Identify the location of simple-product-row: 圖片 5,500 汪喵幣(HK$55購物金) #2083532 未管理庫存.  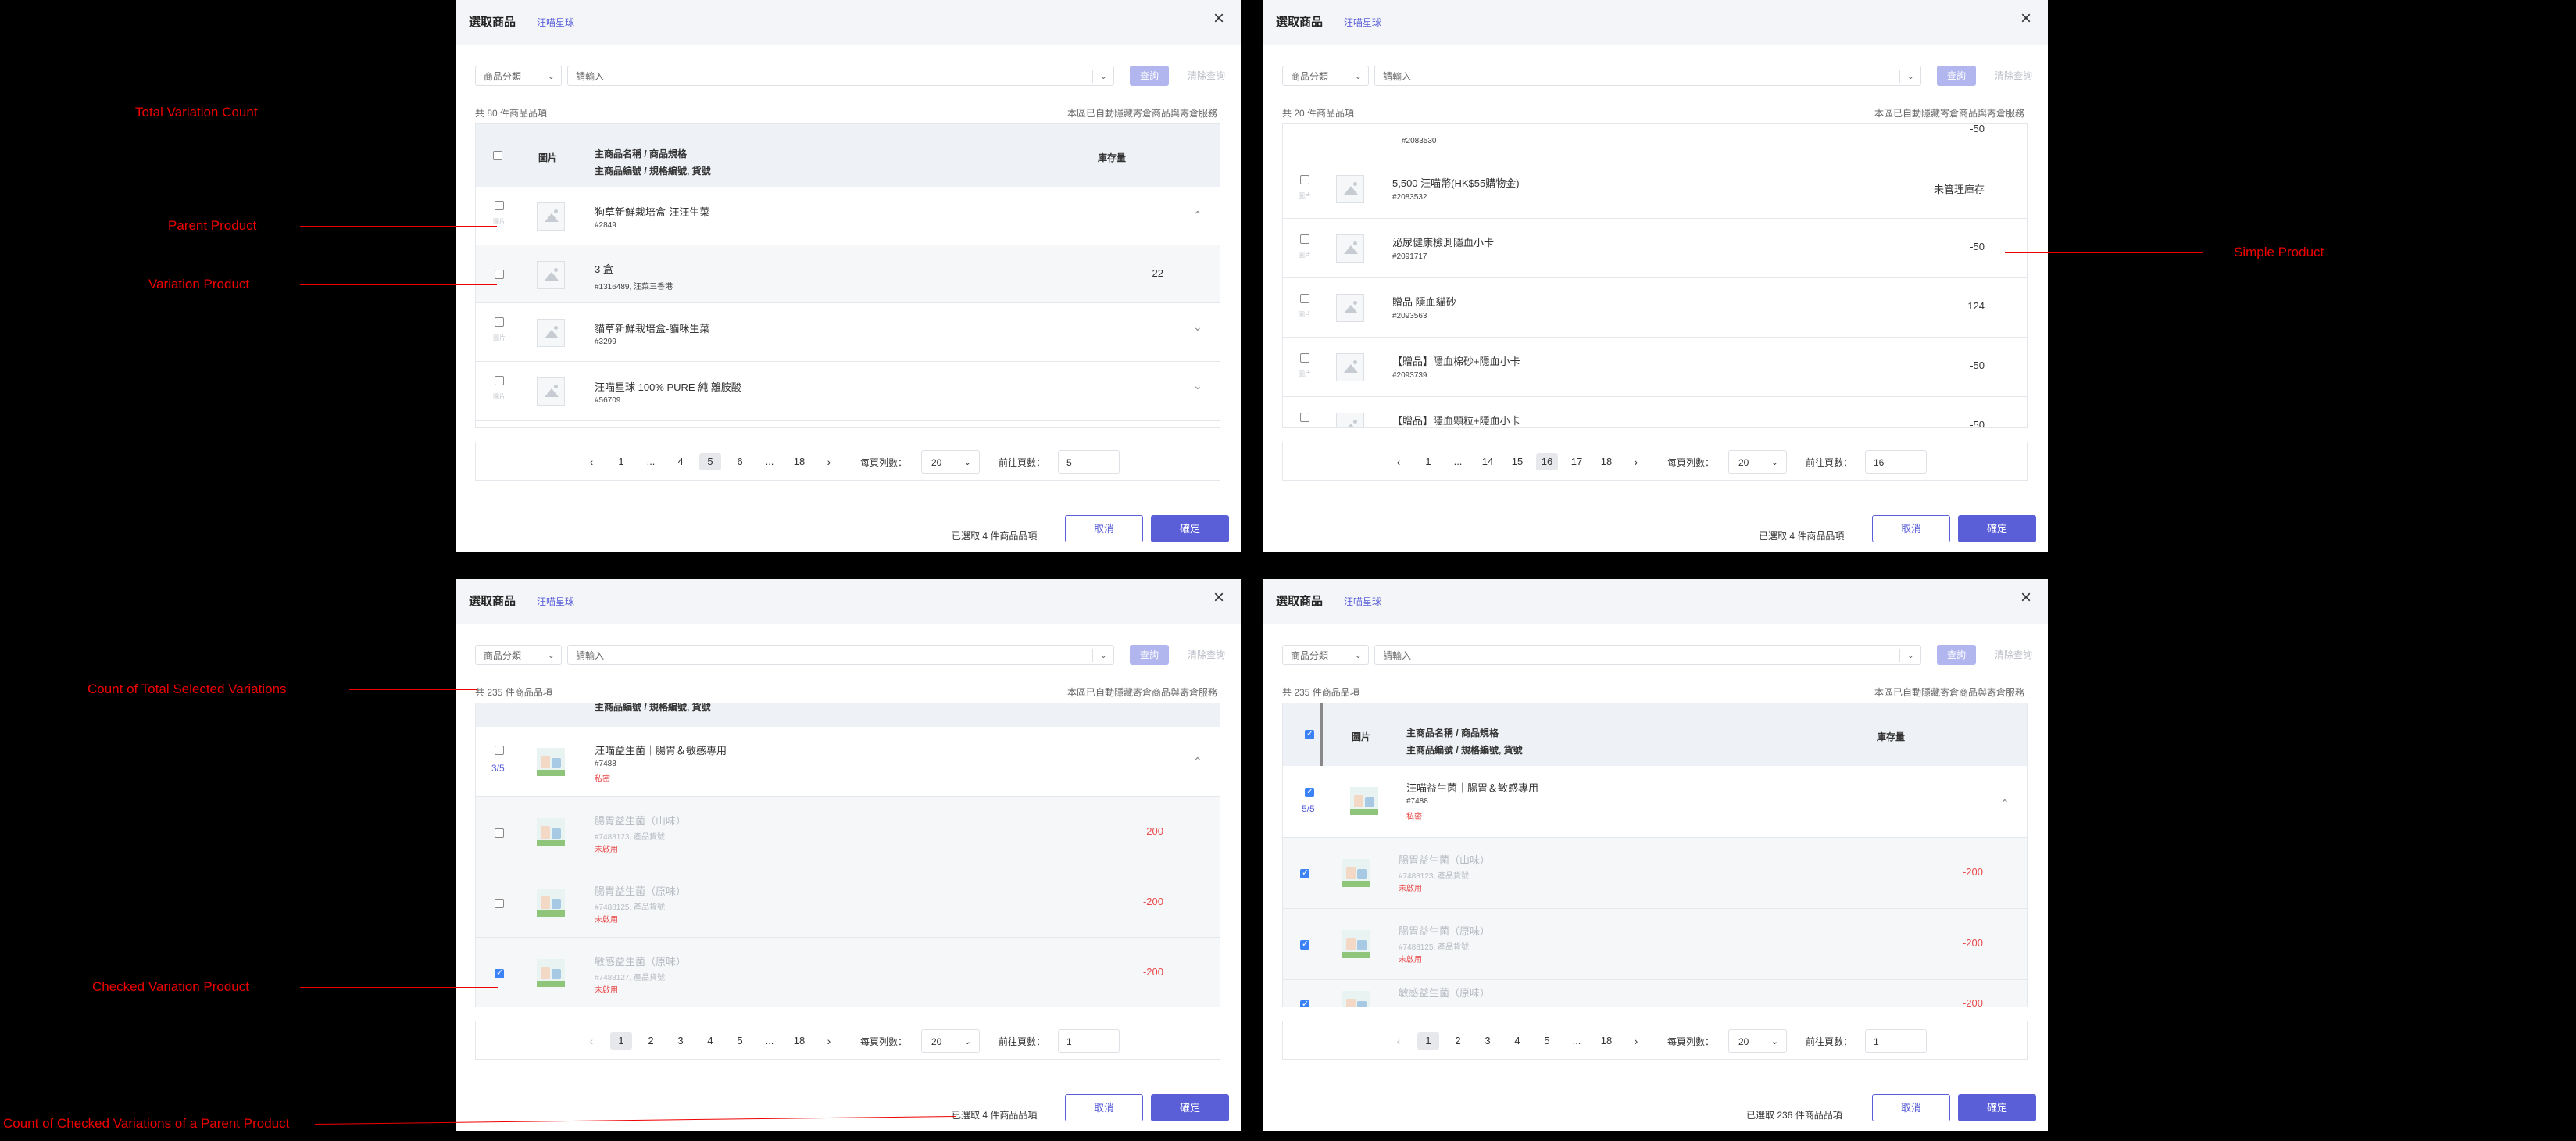
(1655, 189).